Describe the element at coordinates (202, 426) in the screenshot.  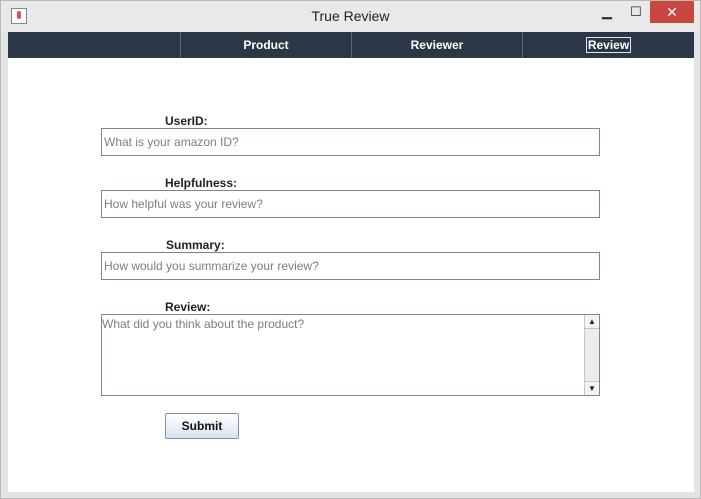
I see `submit-button: Submit` at that location.